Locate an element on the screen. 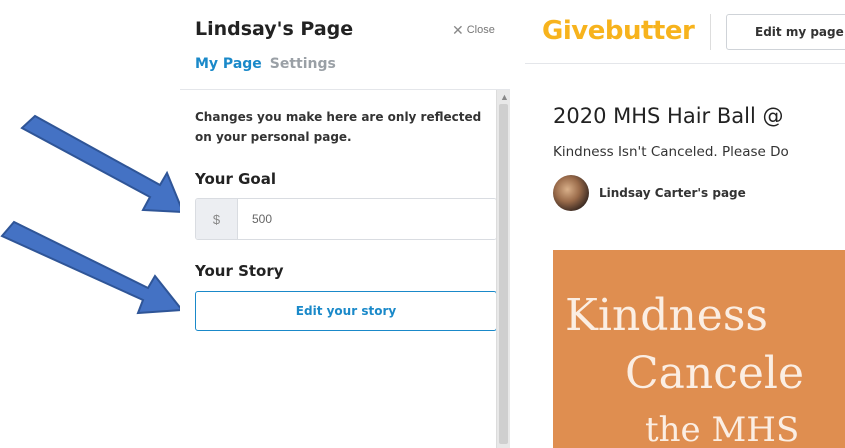  divider is located at coordinates (710, 32).